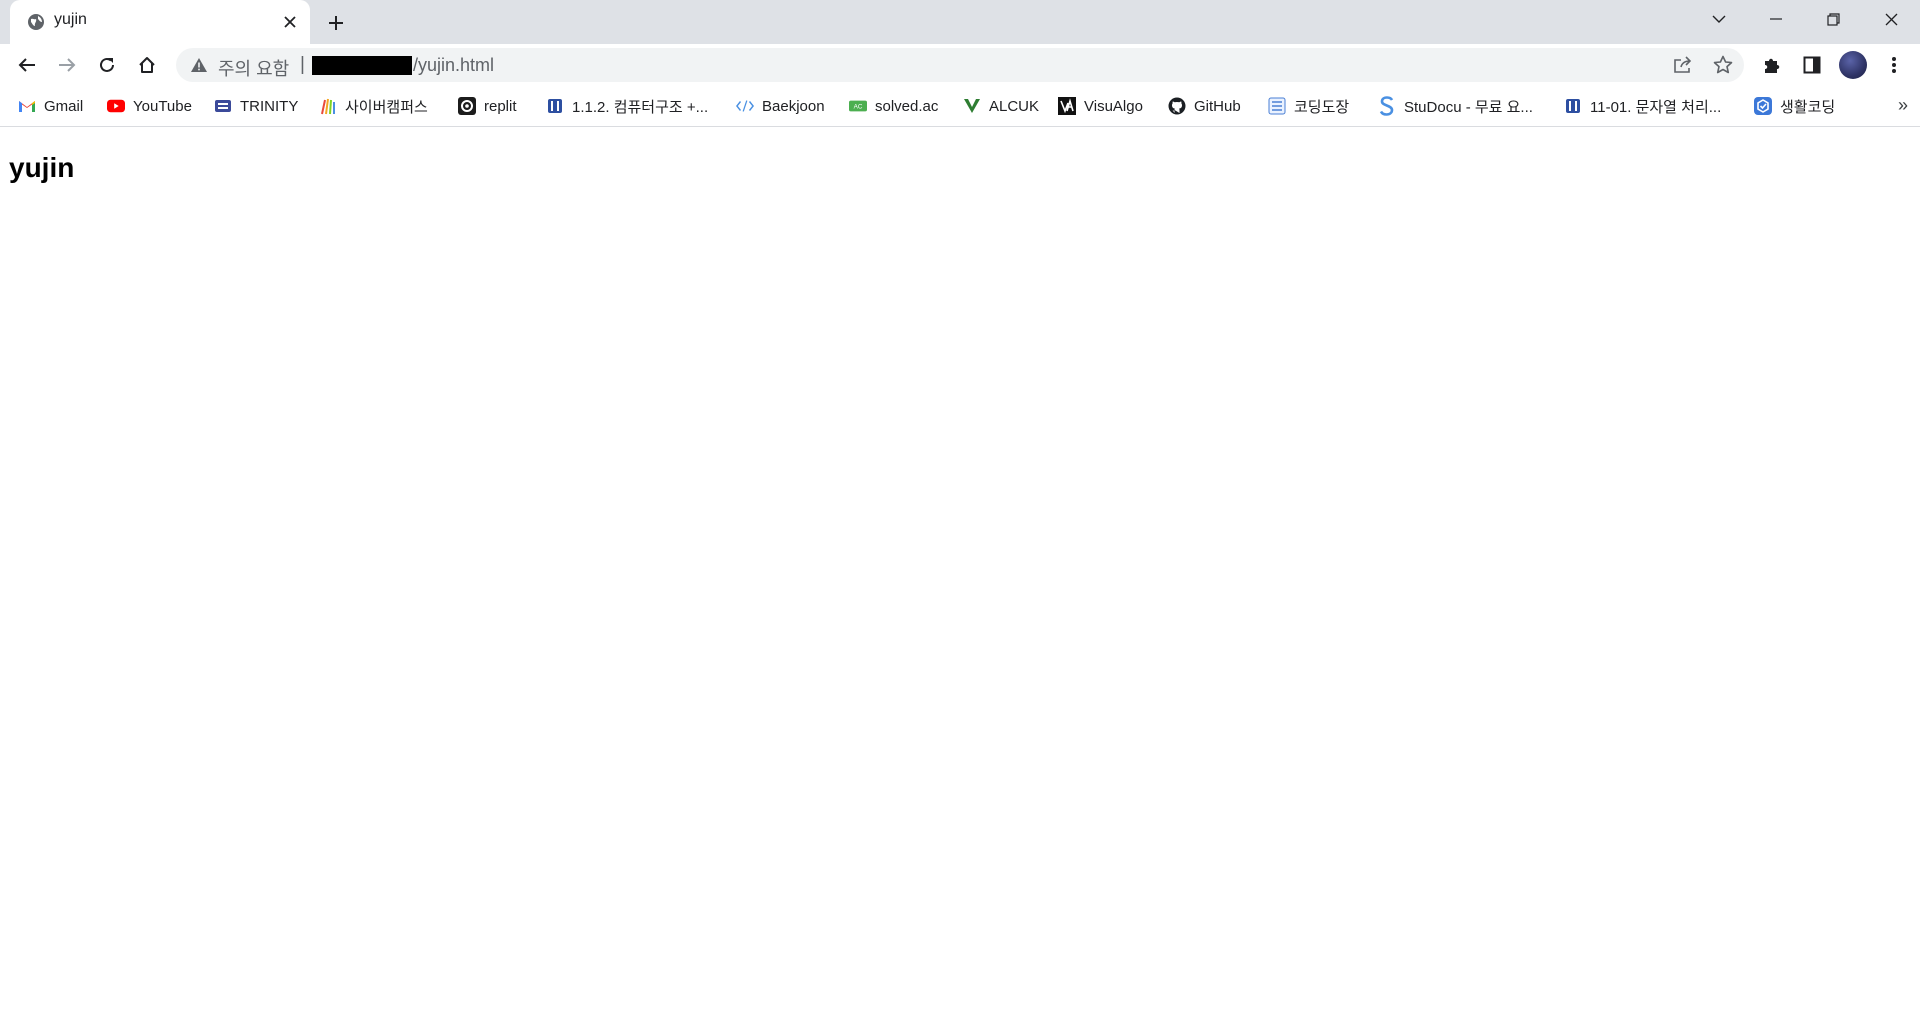 The image size is (1920, 1020). I want to click on bookmark-codingdojang: 코딩도장, so click(1308, 106).